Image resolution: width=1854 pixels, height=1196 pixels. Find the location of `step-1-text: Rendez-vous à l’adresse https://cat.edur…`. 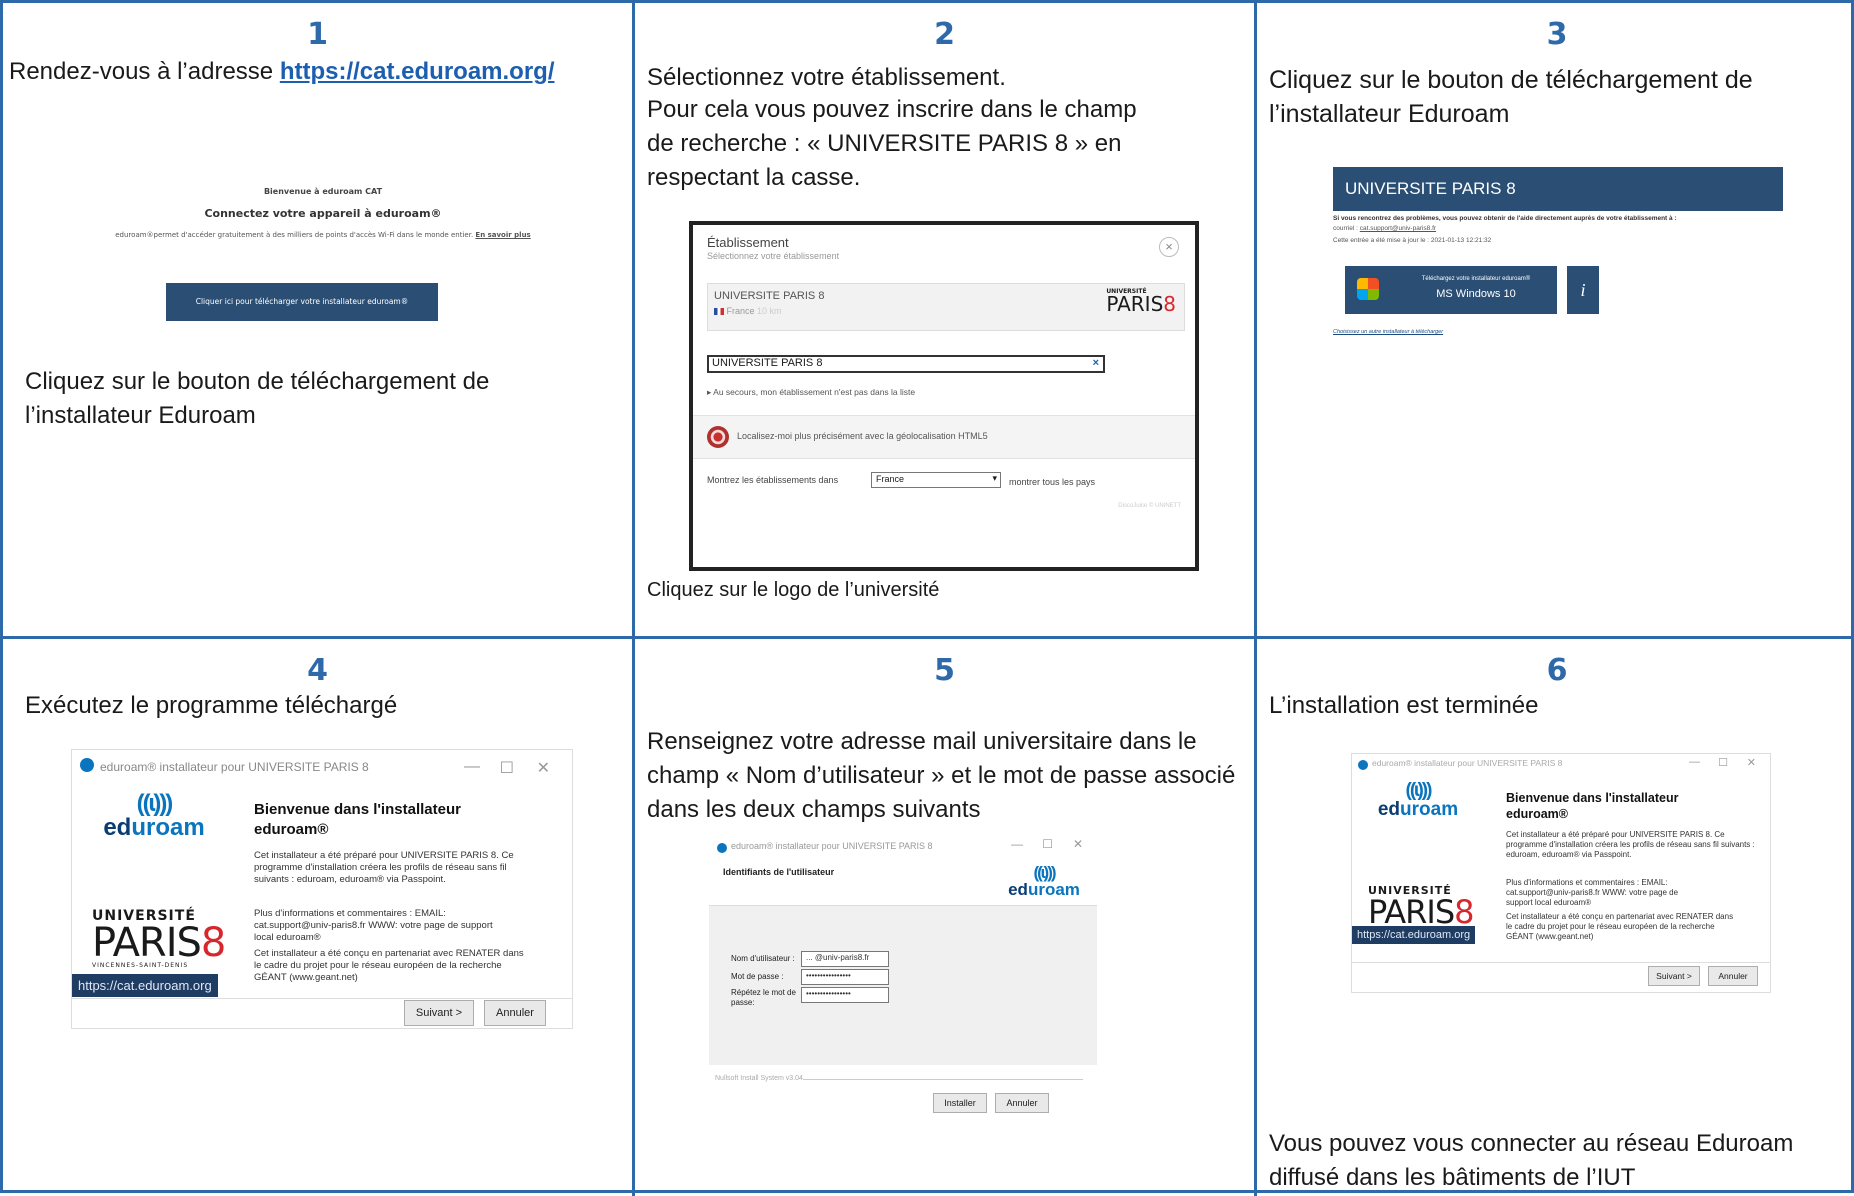

step-1-text: Rendez-vous à l’adresse https://cat.edur… is located at coordinates (319, 72).